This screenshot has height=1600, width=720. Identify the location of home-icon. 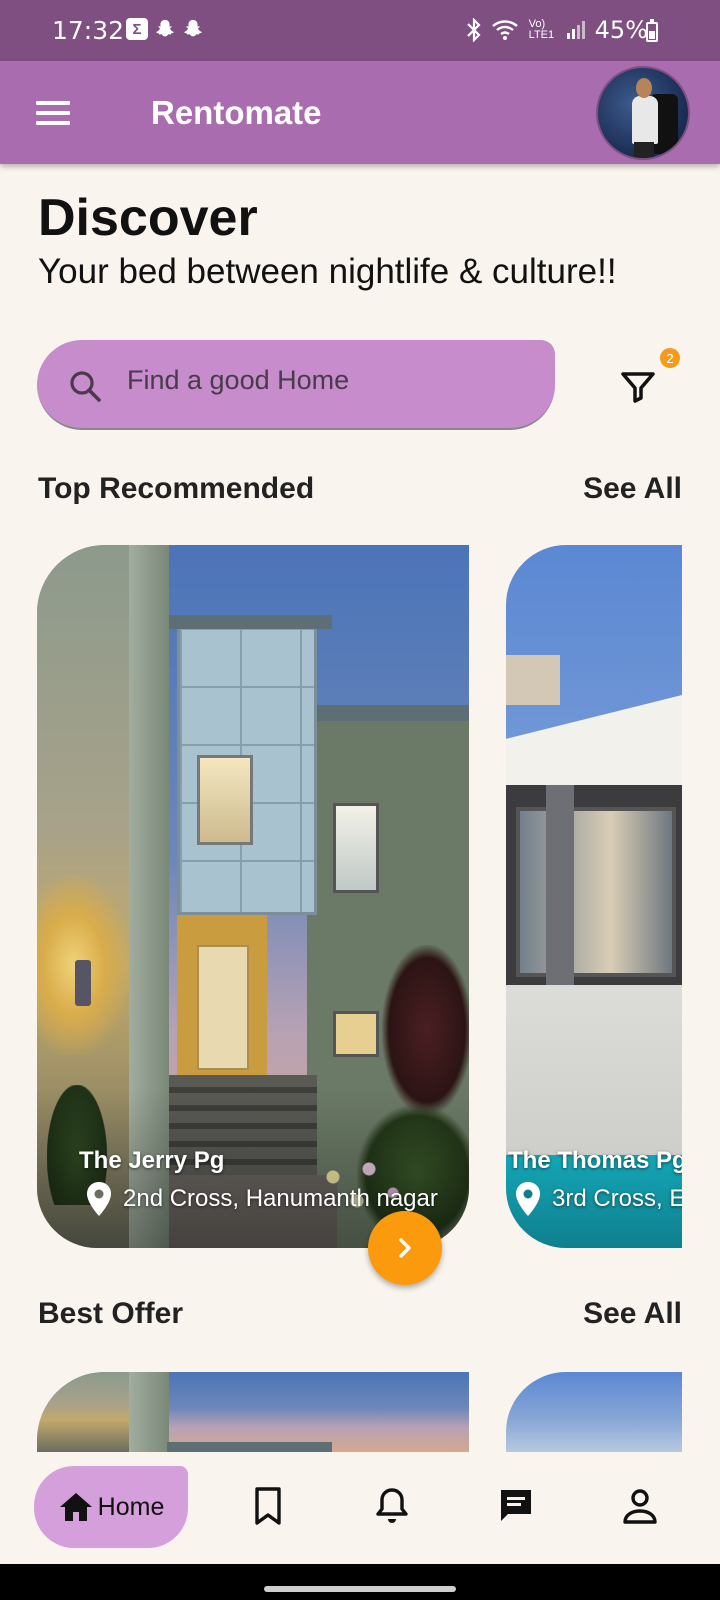
(75, 1507).